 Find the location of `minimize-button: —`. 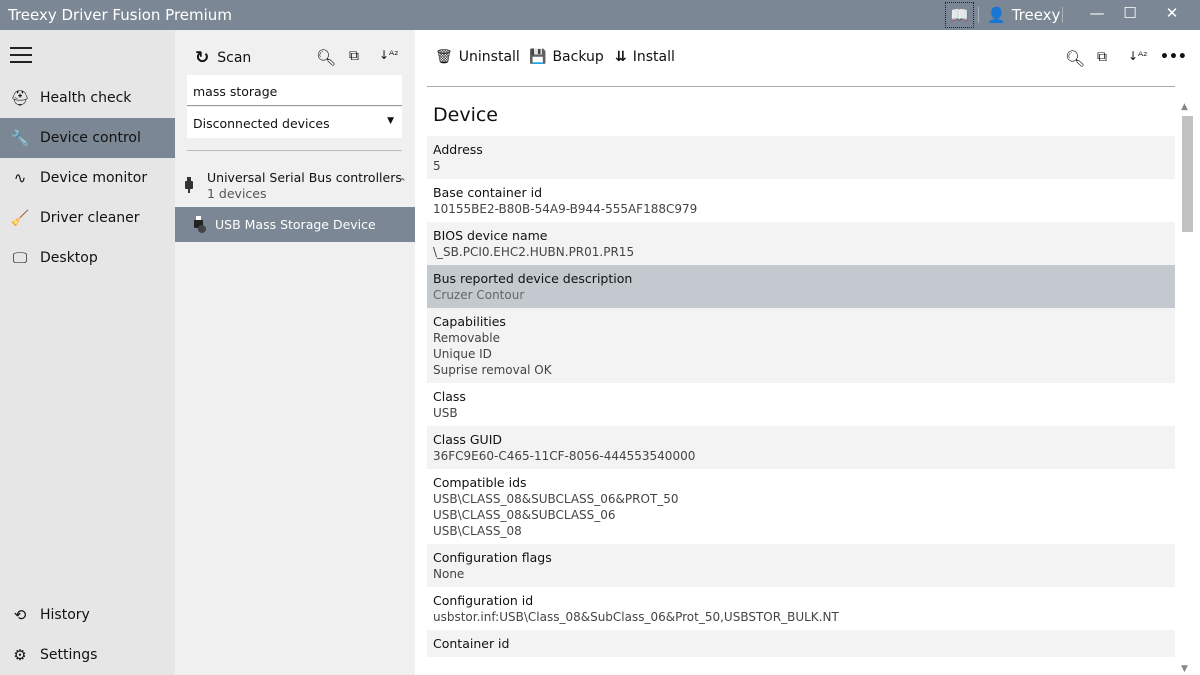

minimize-button: — is located at coordinates (1097, 13).